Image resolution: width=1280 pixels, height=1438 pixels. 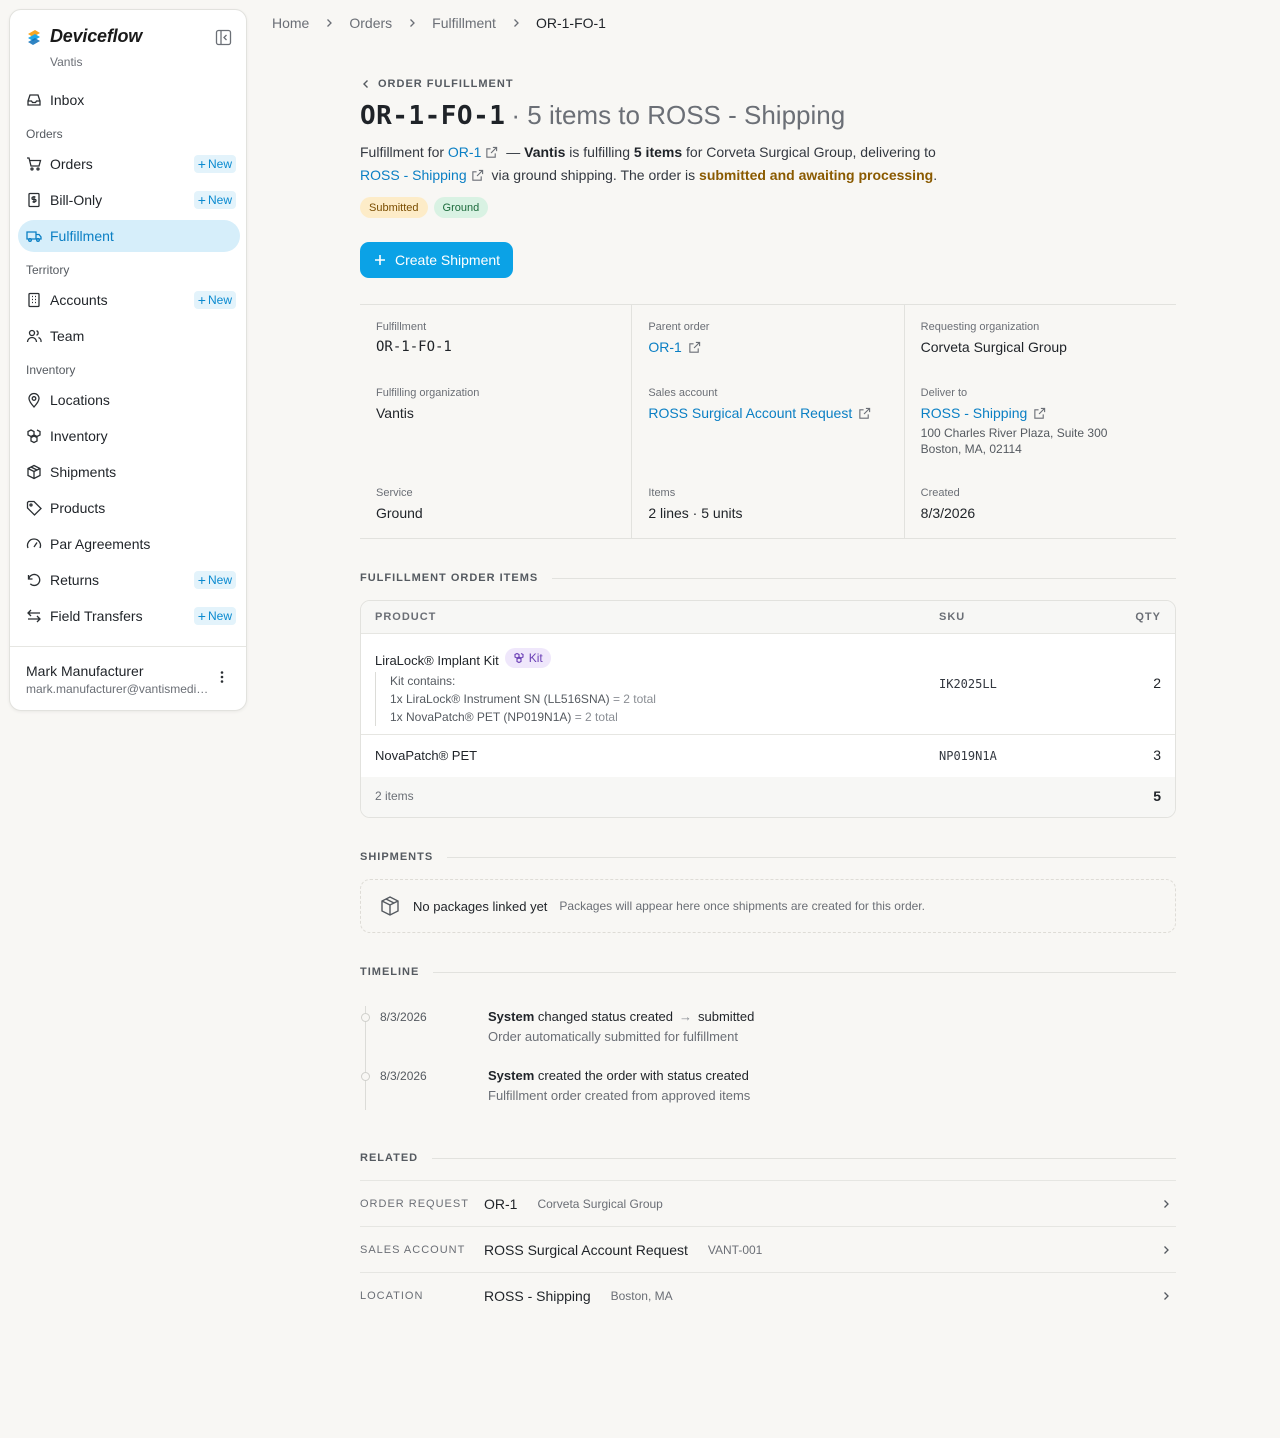 I want to click on new-field-transfer-button: + New, so click(x=214, y=616).